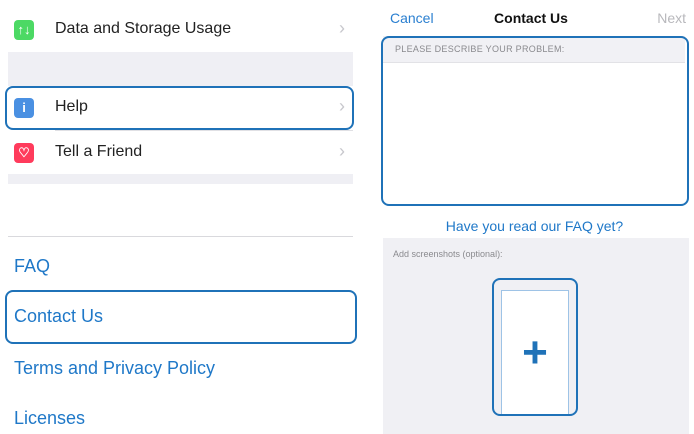 This screenshot has width=694, height=434. Describe the element at coordinates (114, 368) in the screenshot. I see `terms-privacy-link: Terms and Privacy Policy` at that location.